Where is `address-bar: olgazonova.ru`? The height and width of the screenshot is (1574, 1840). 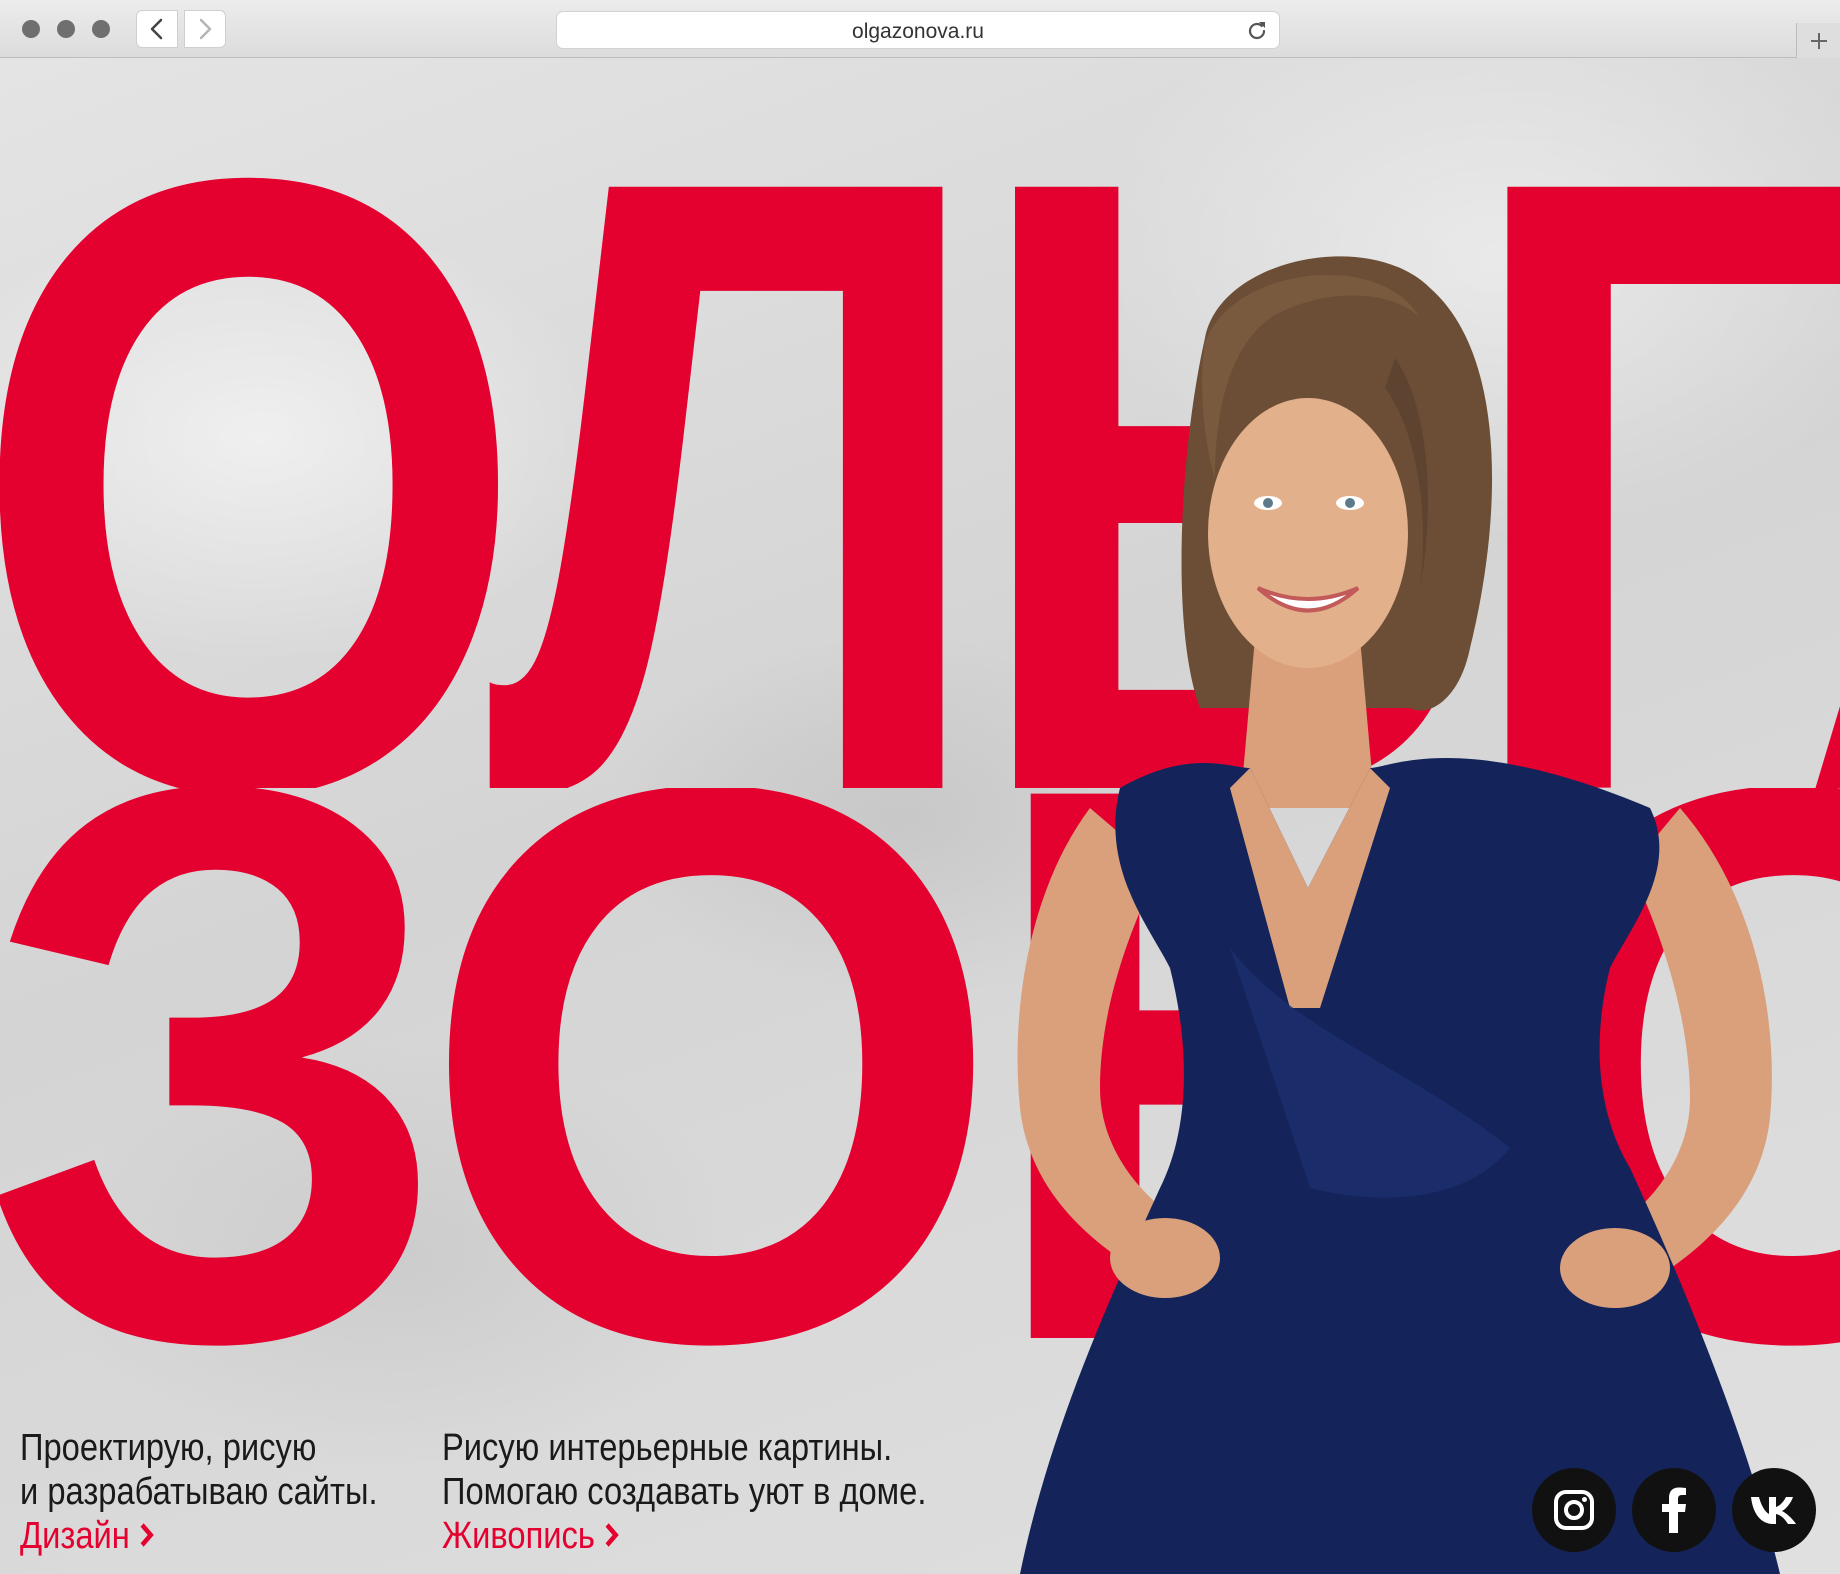 address-bar: olgazonova.ru is located at coordinates (918, 30).